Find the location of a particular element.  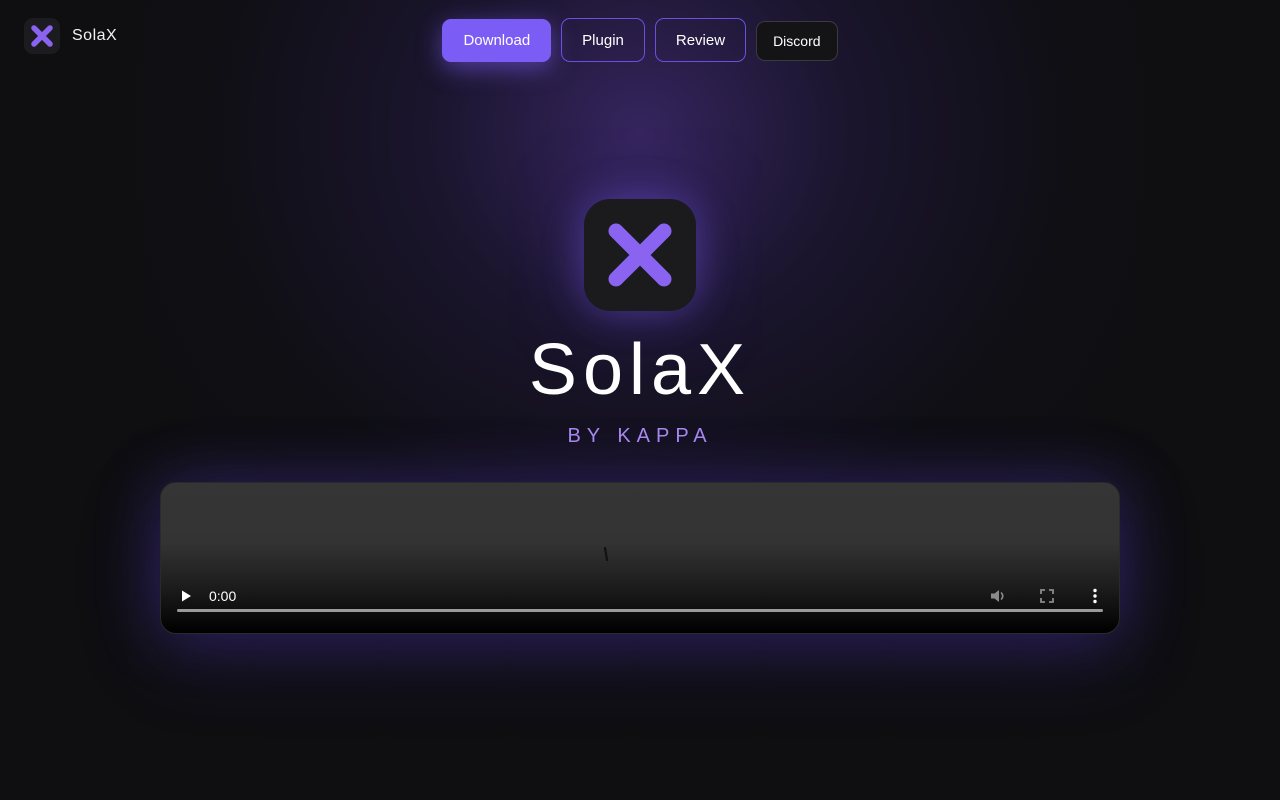

download-button: Download is located at coordinates (497, 40).